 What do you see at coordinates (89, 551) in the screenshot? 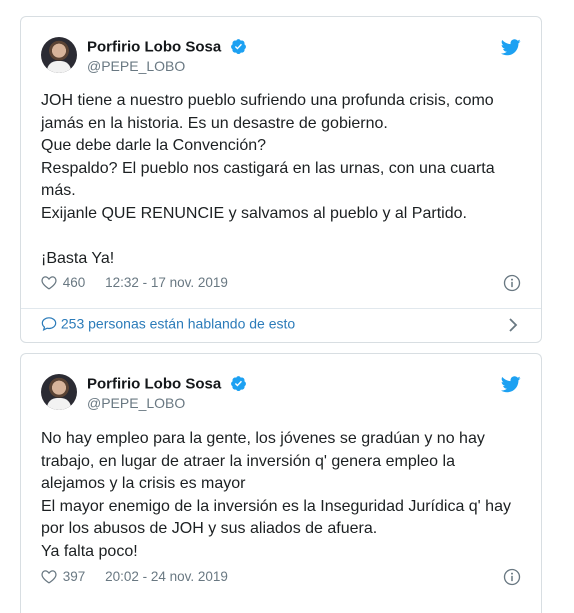
I see `tweet-line: Ya falta poco!` at bounding box center [89, 551].